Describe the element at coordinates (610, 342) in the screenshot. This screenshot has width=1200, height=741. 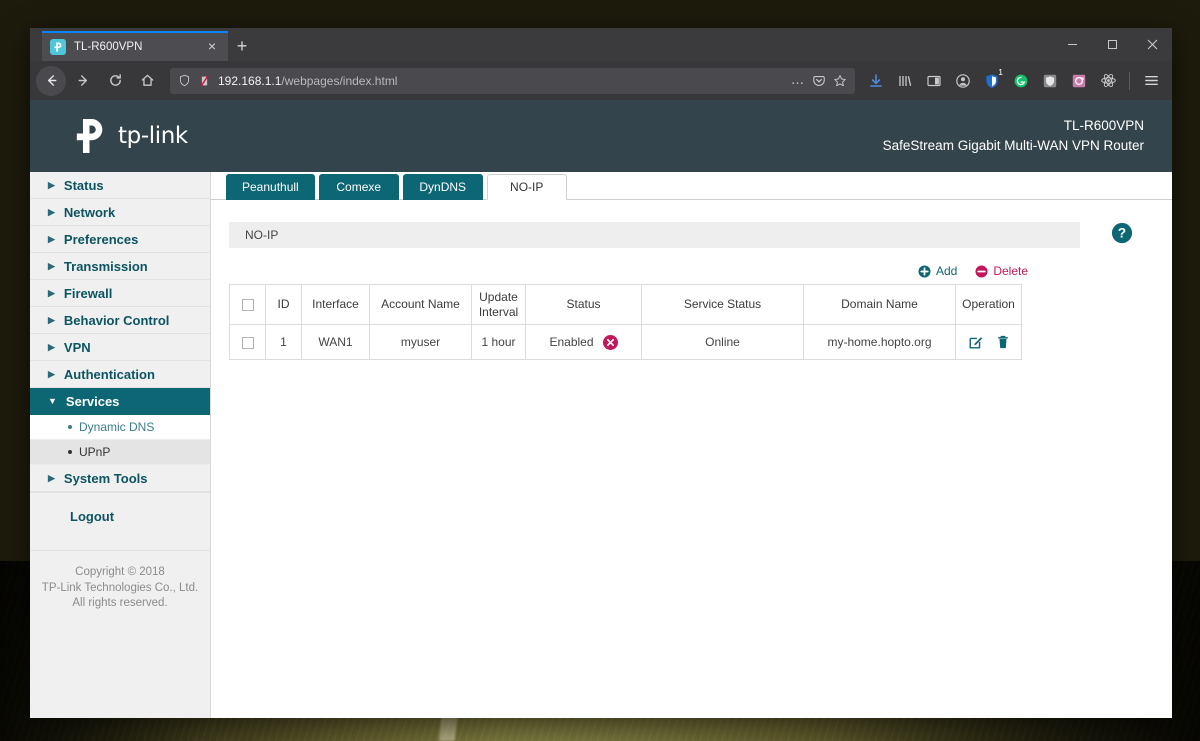
I see `disconnect-x-icon` at that location.